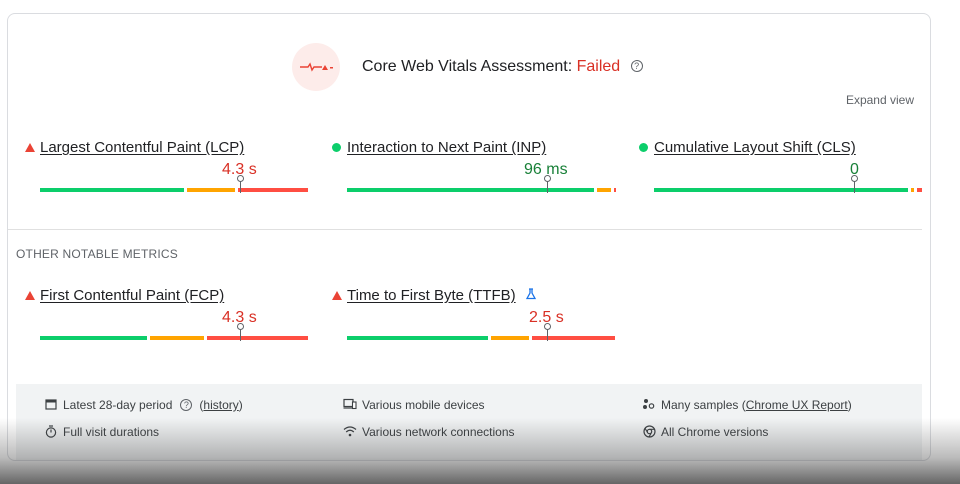  What do you see at coordinates (467, 66) in the screenshot?
I see `assessment-label: Core Web Vitals Assessment:` at bounding box center [467, 66].